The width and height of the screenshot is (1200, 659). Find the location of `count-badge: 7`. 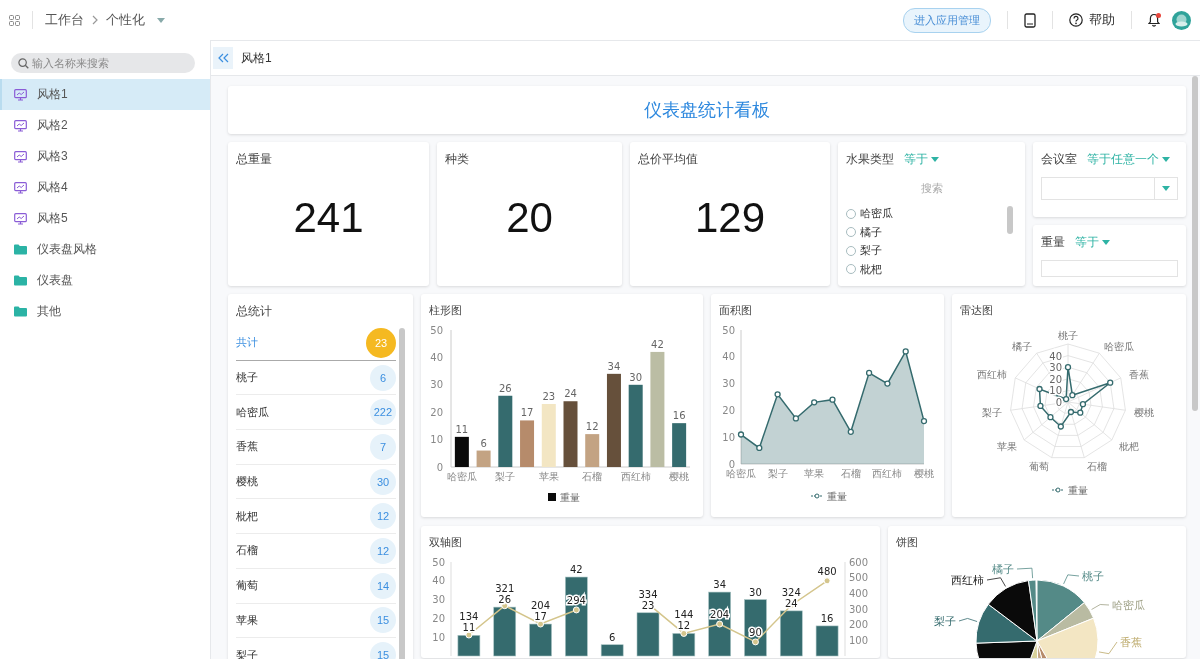

count-badge: 7 is located at coordinates (383, 446).